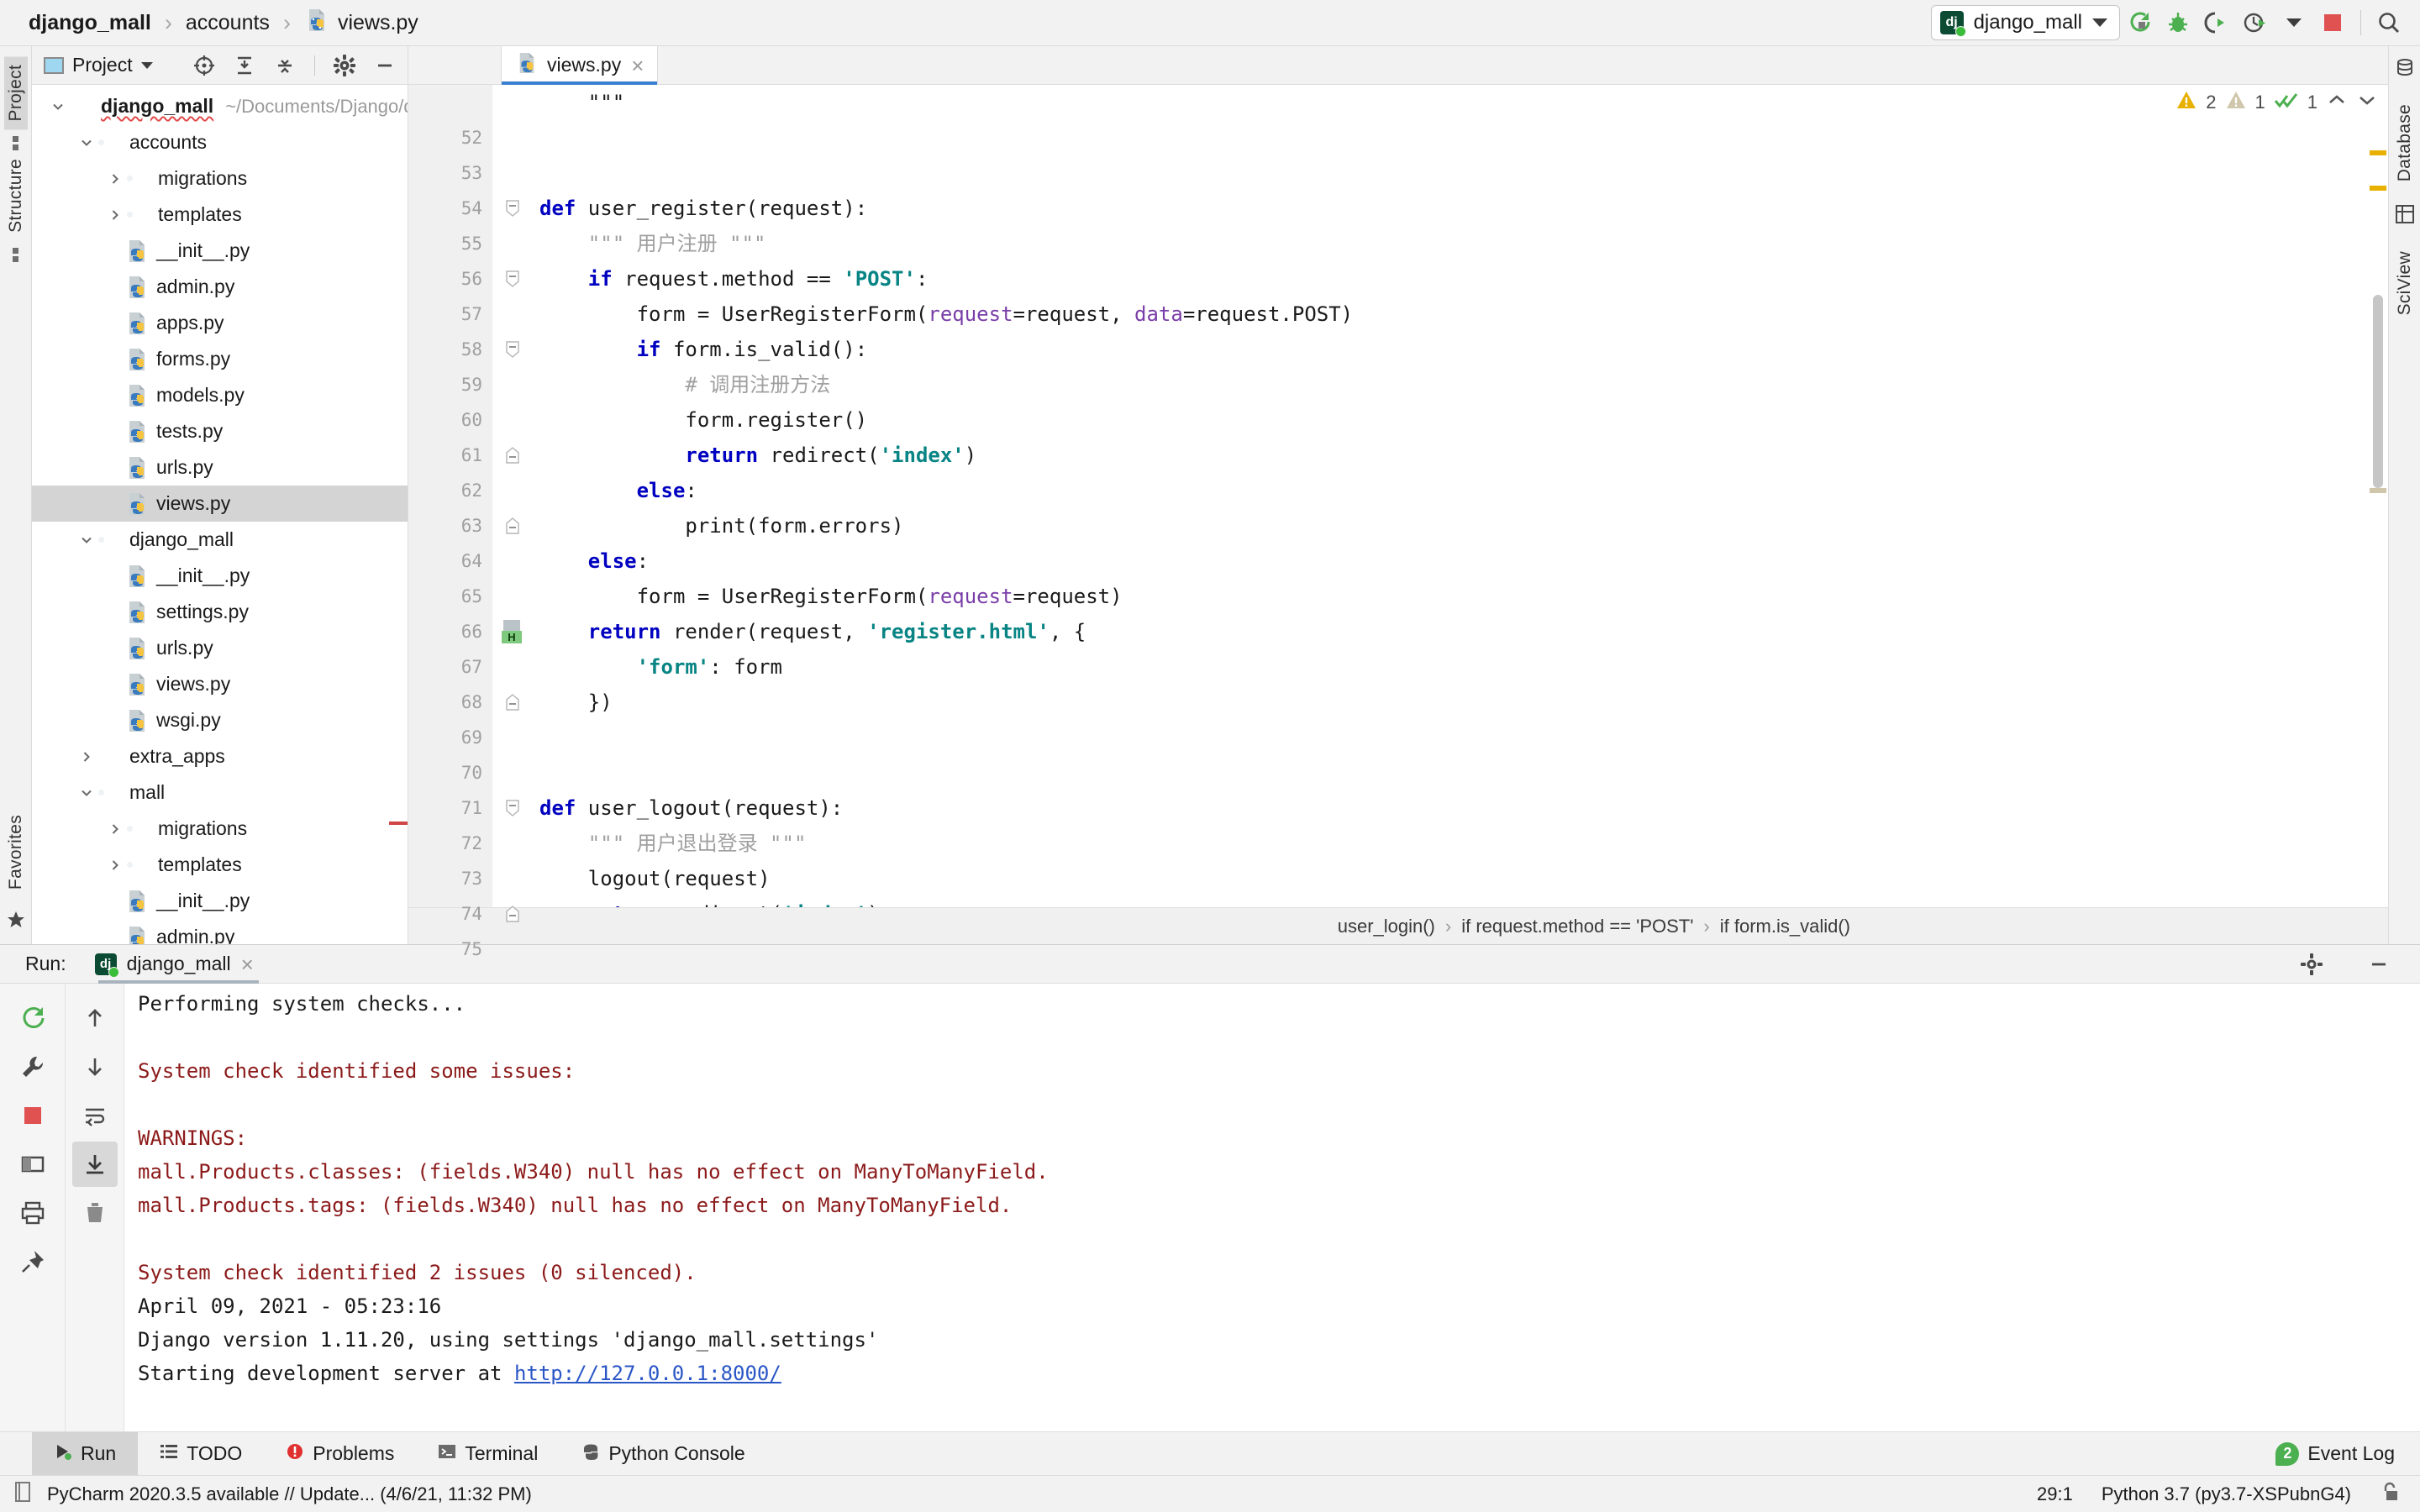 The image size is (2420, 1512). What do you see at coordinates (1464, 208) in the screenshot?
I see `code-line: def user_register(request):` at bounding box center [1464, 208].